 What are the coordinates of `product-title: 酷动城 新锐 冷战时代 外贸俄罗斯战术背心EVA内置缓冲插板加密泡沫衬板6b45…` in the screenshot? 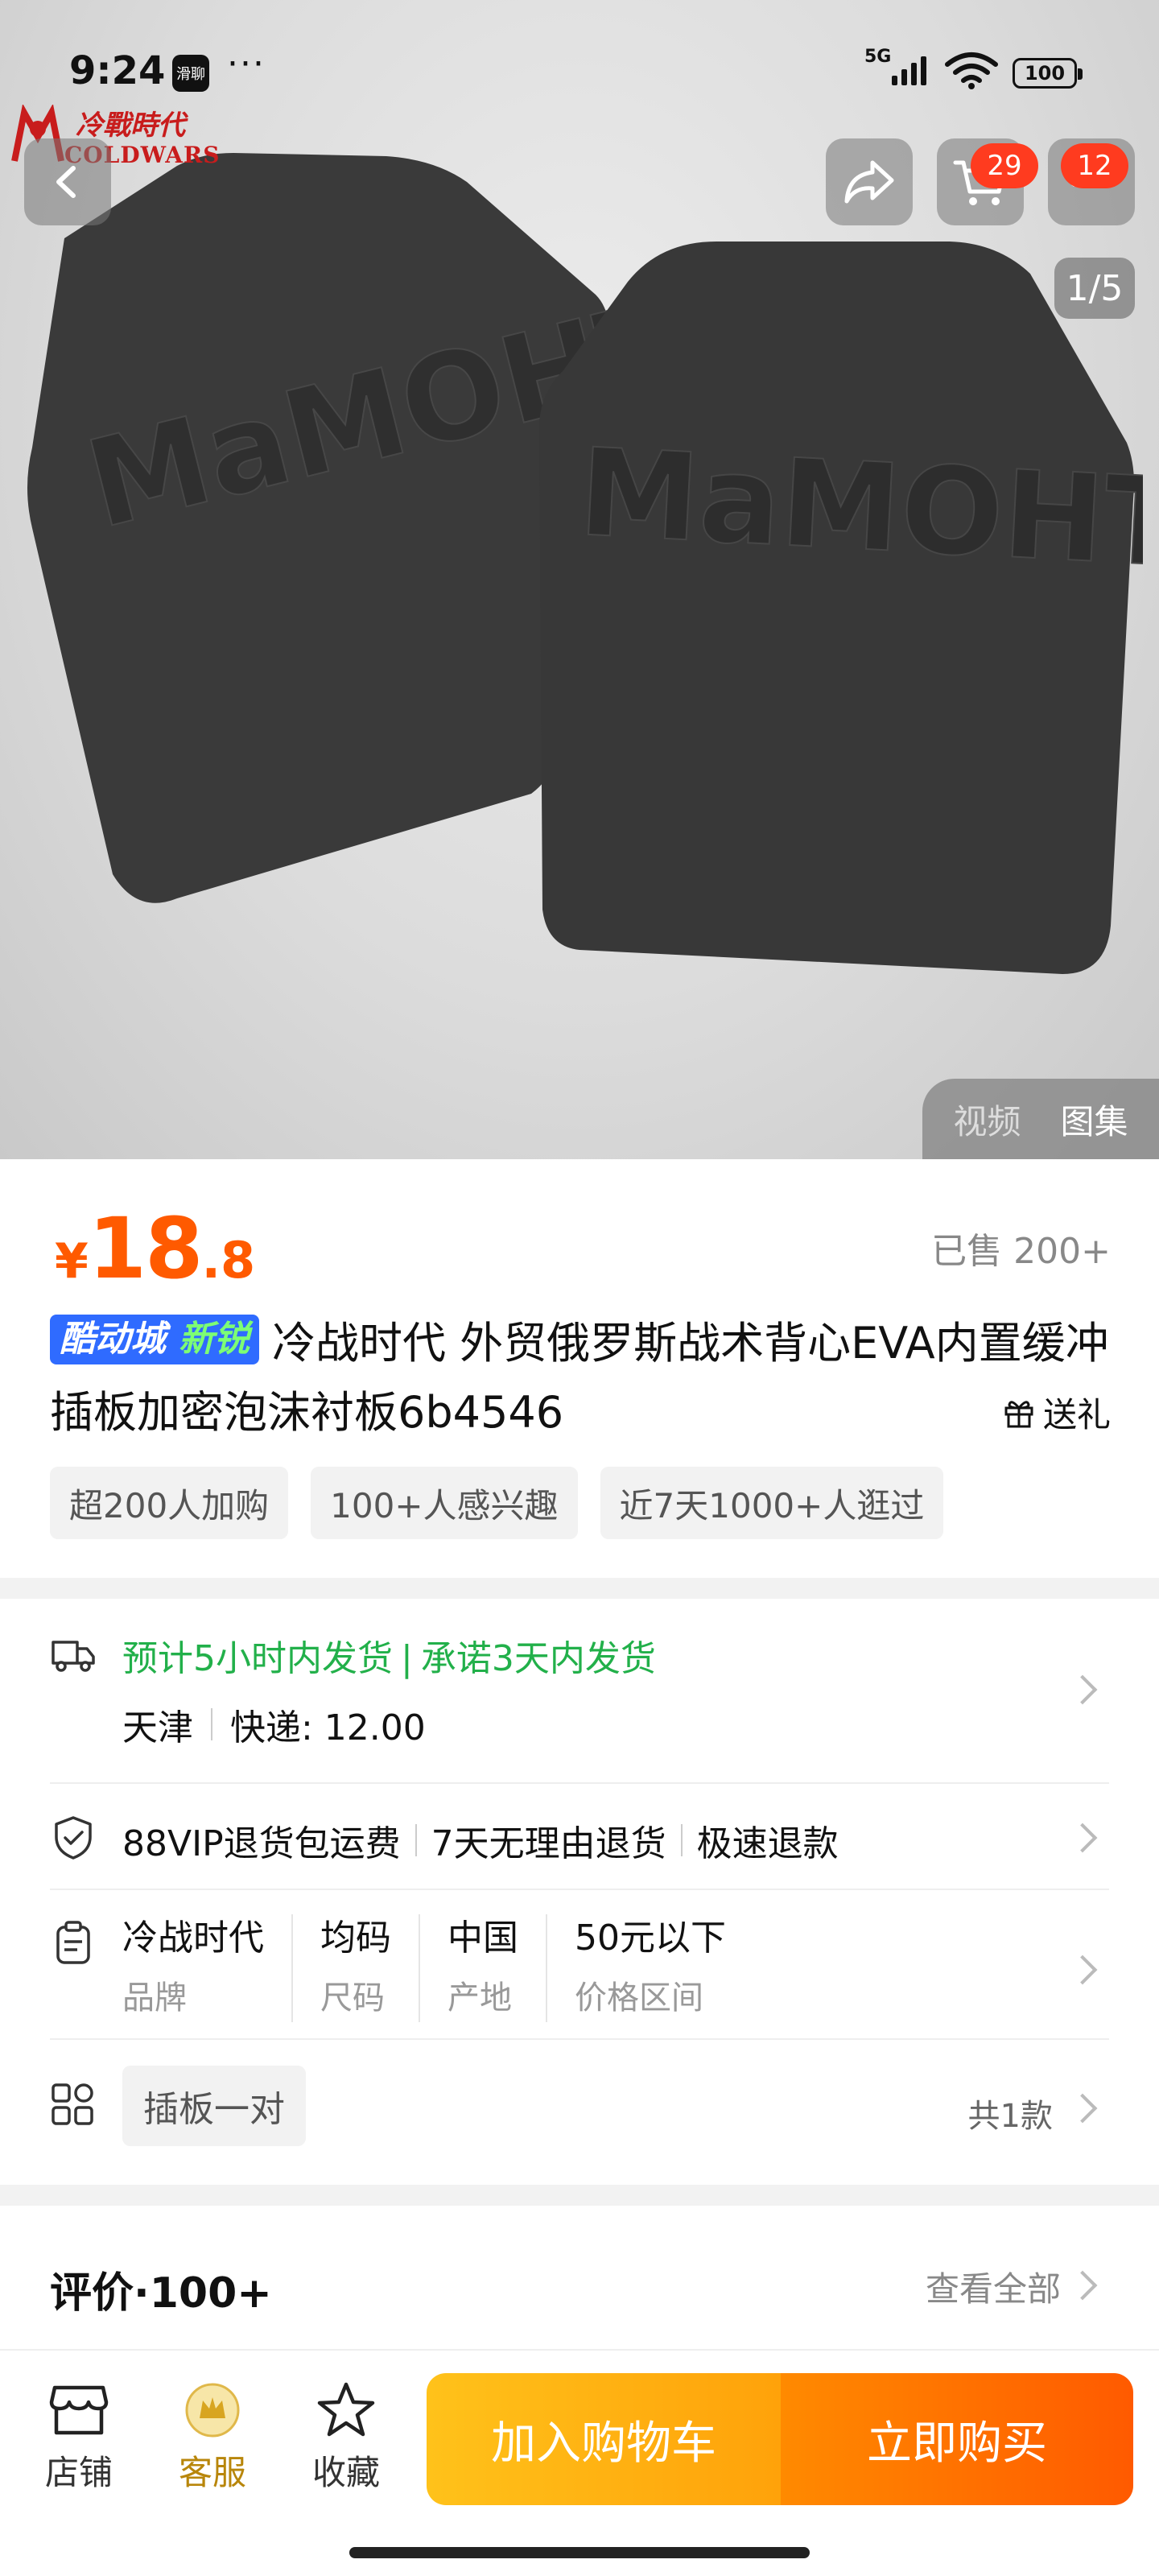 It's located at (581, 1378).